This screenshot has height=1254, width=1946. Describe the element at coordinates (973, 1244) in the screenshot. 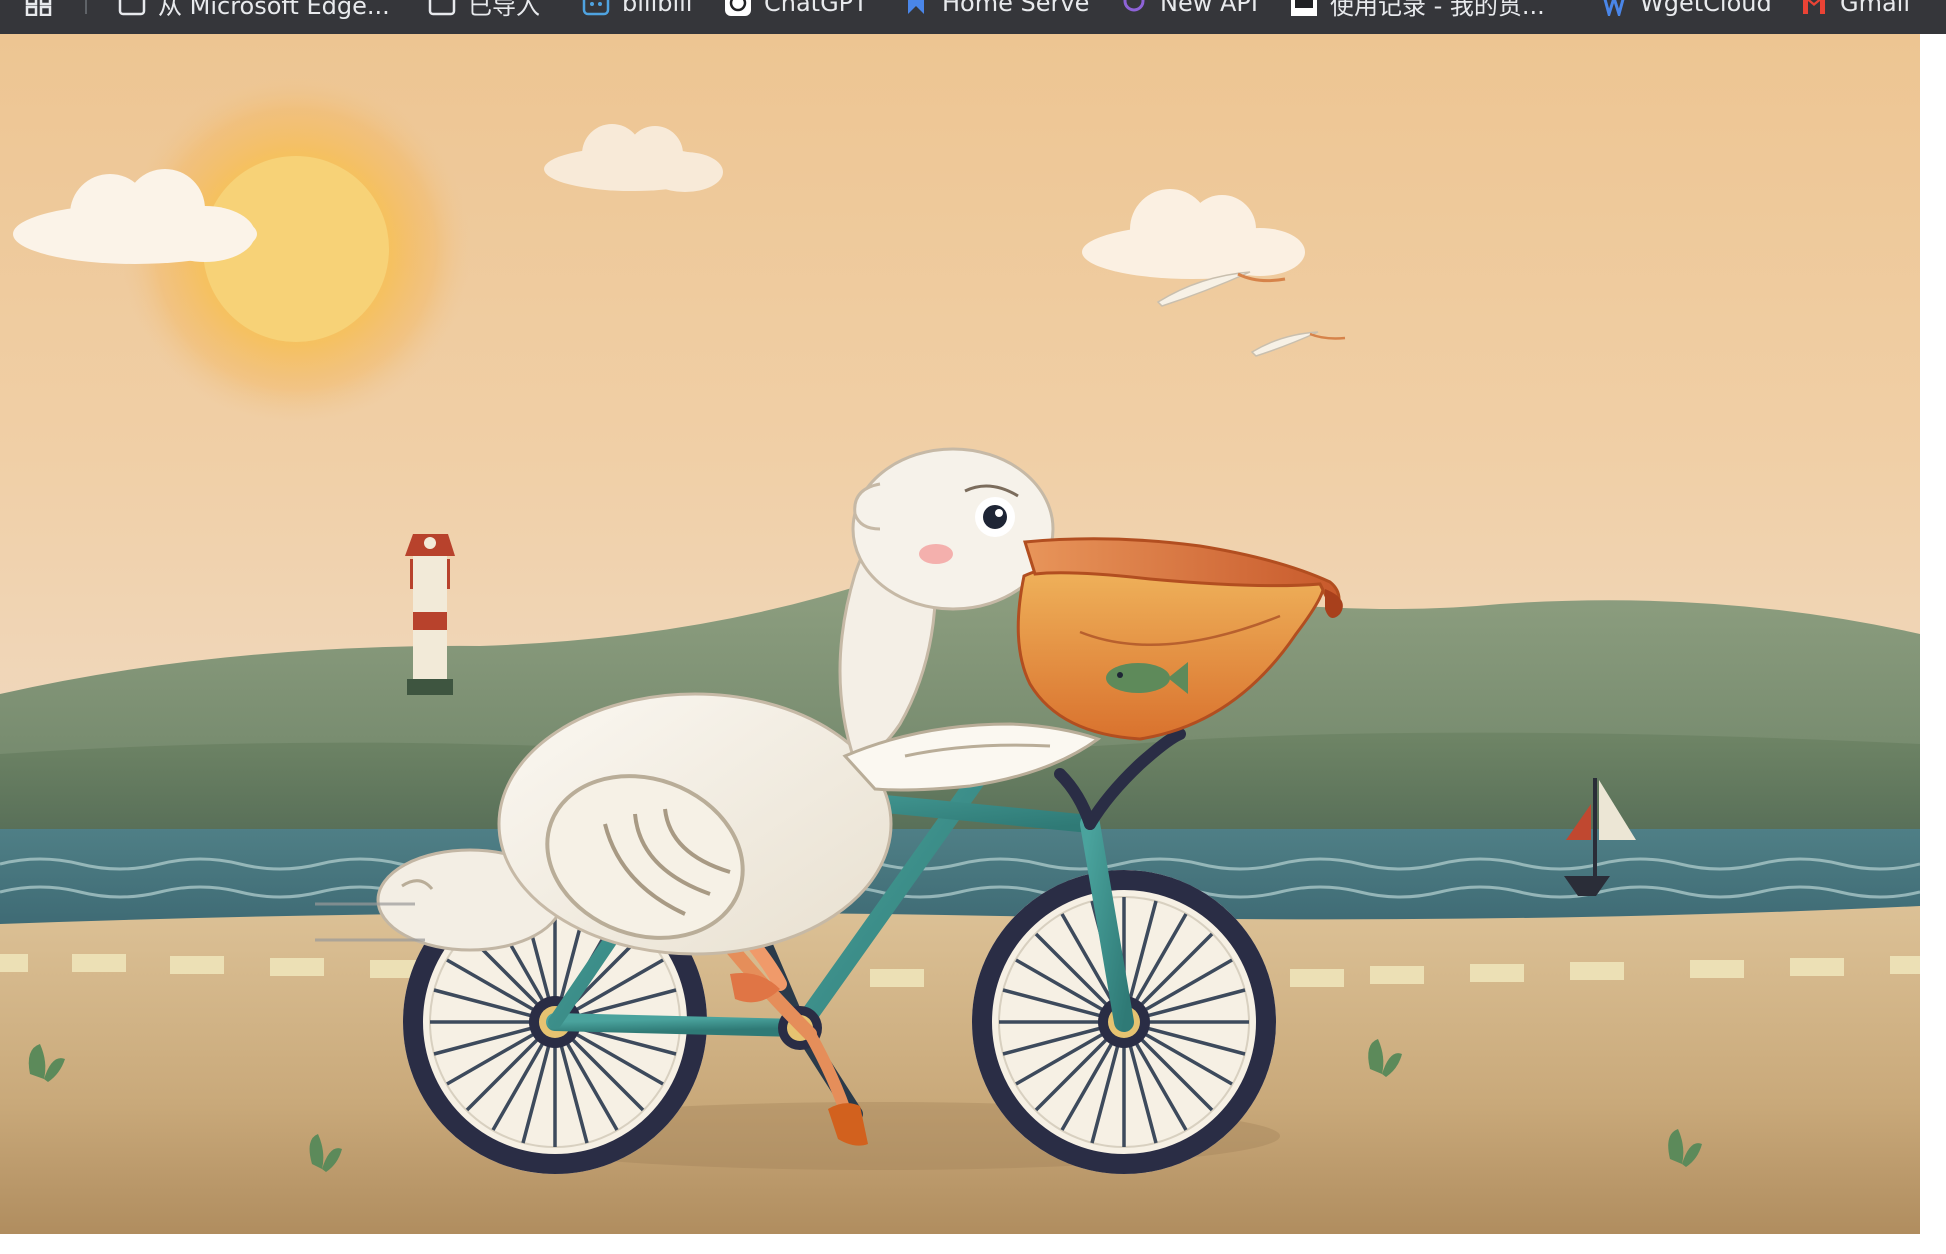

I see `window-bottom-edge` at that location.